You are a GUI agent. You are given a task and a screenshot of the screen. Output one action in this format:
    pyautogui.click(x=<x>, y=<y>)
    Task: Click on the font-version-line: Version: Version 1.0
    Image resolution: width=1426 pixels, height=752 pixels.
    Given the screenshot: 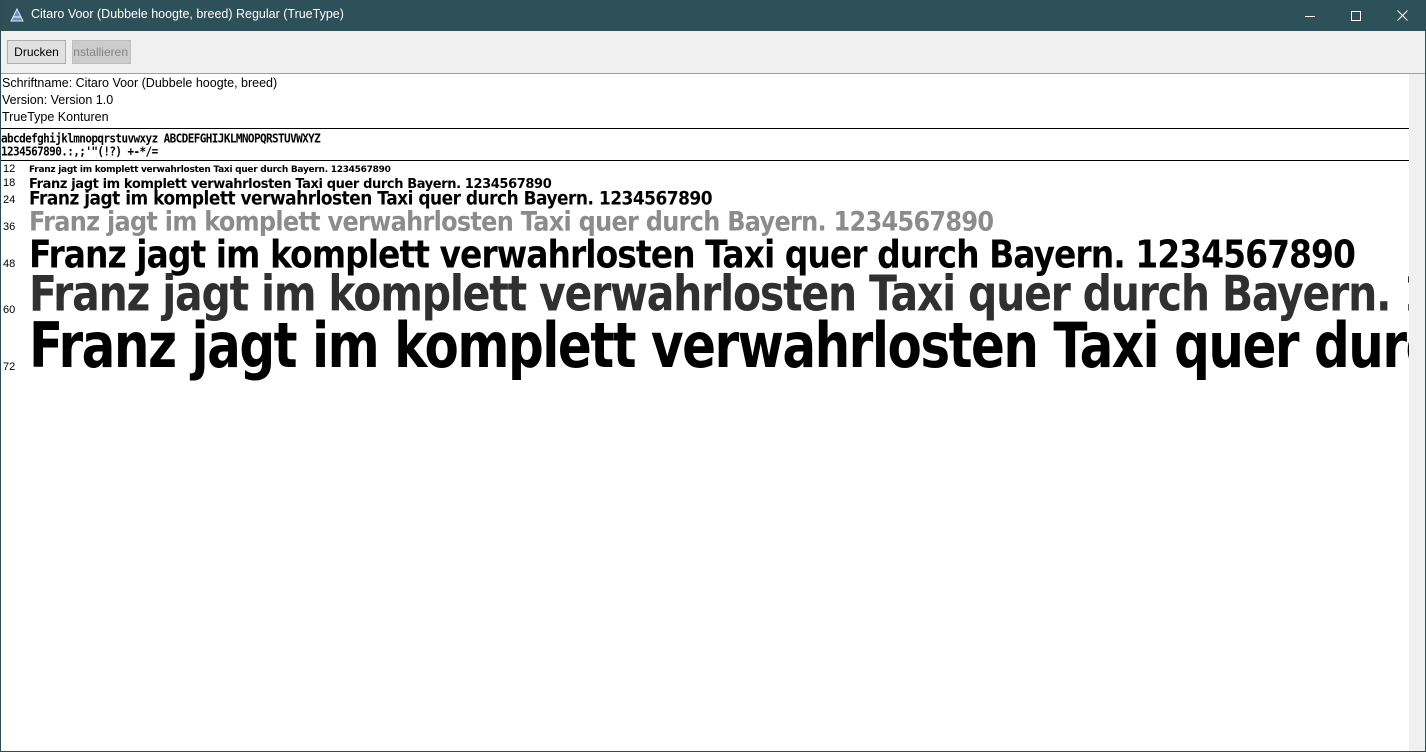 What is the action you would take?
    pyautogui.click(x=58, y=100)
    